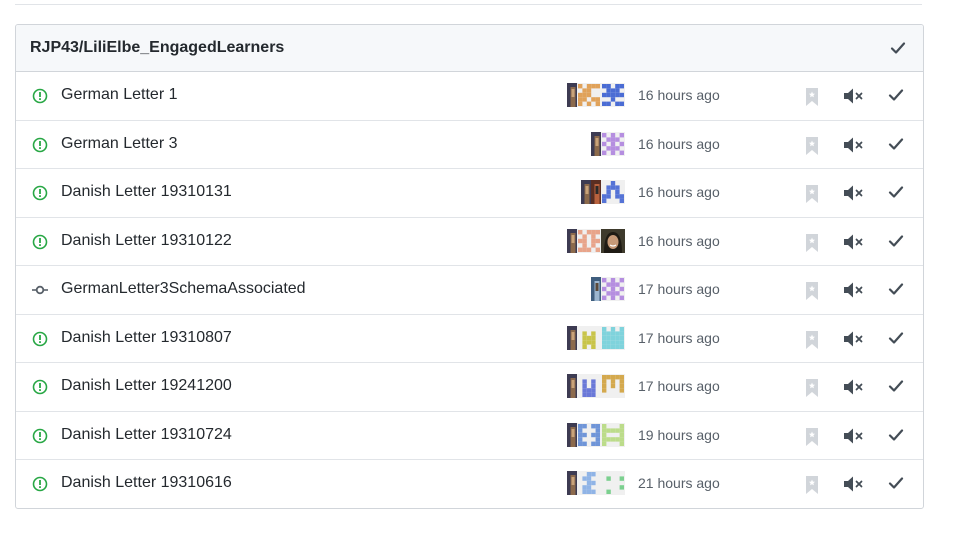  Describe the element at coordinates (146, 192) in the screenshot. I see `notification-title: Danish Letter 19310131` at that location.